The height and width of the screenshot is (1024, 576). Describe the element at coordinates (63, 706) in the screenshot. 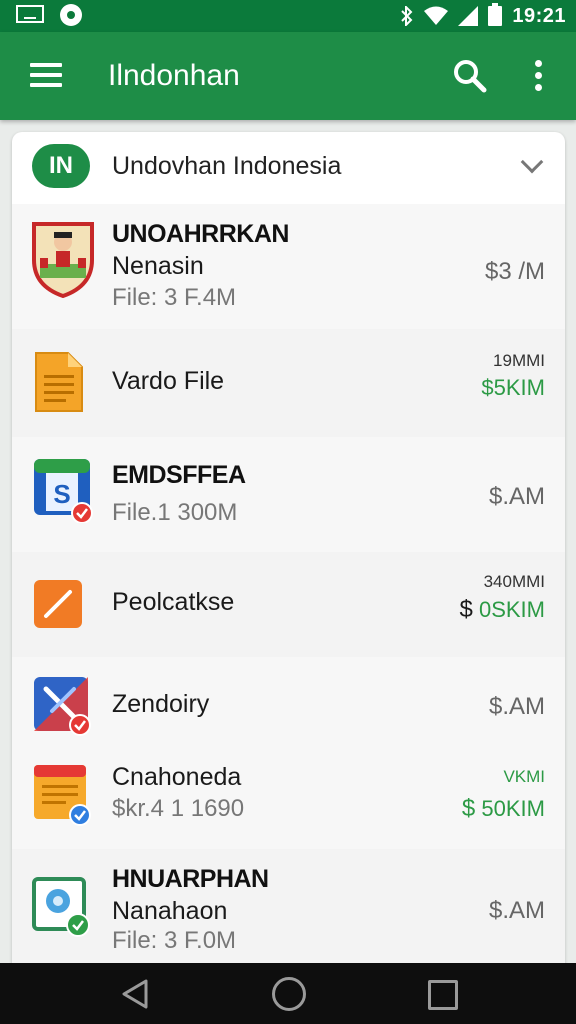

I see `tools-icon` at that location.